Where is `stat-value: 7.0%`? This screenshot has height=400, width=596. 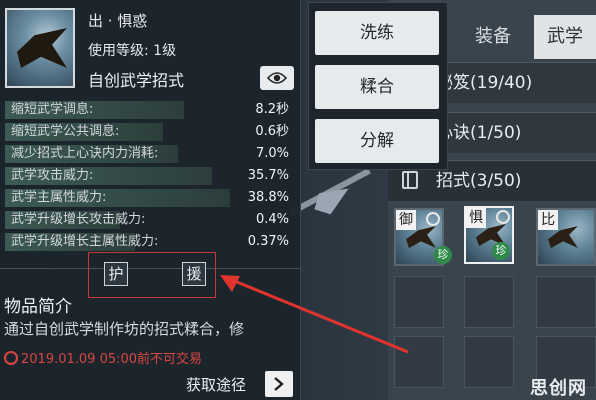 stat-value: 7.0% is located at coordinates (272, 153).